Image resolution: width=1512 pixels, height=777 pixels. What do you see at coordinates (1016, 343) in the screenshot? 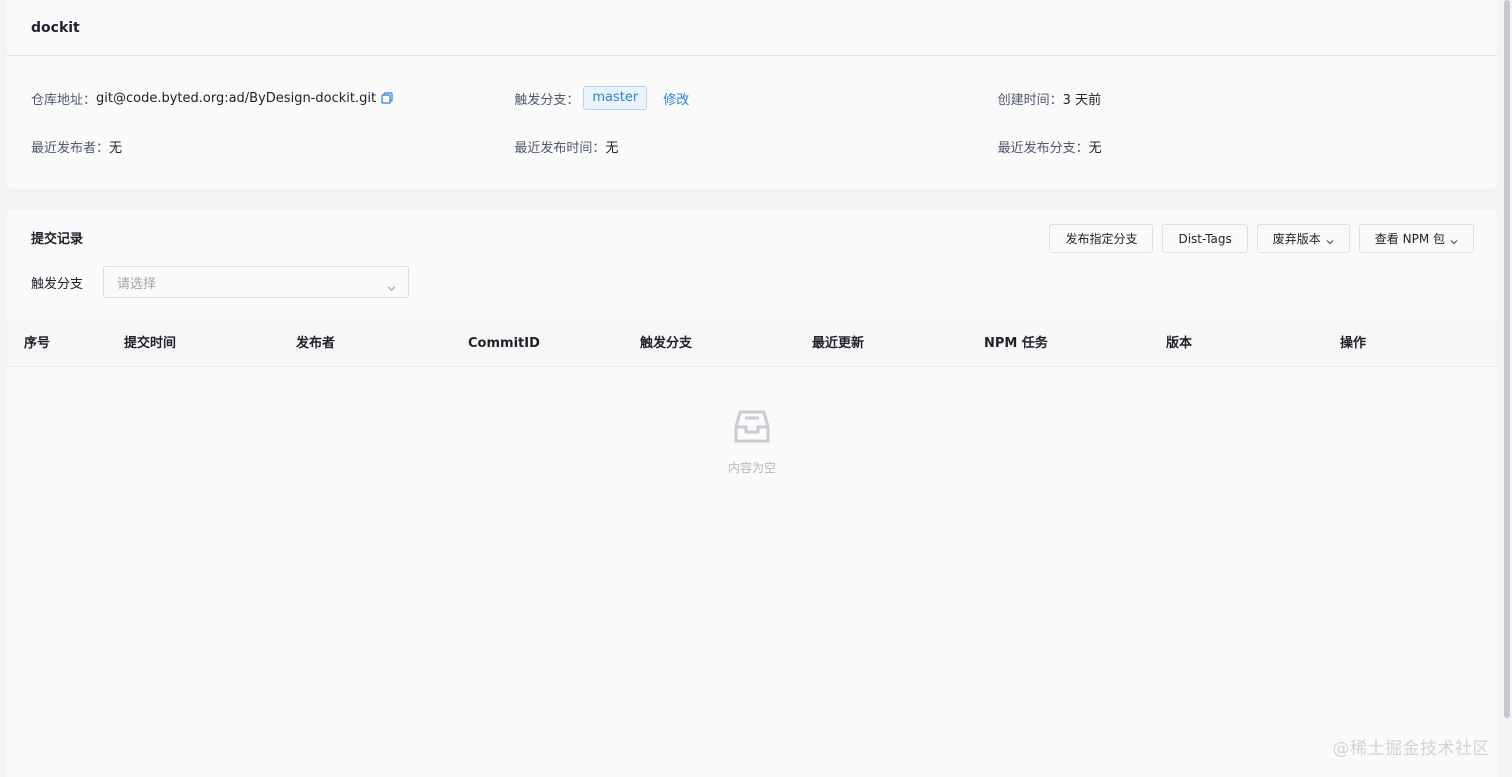
I see `column-header: NPM 任务` at bounding box center [1016, 343].